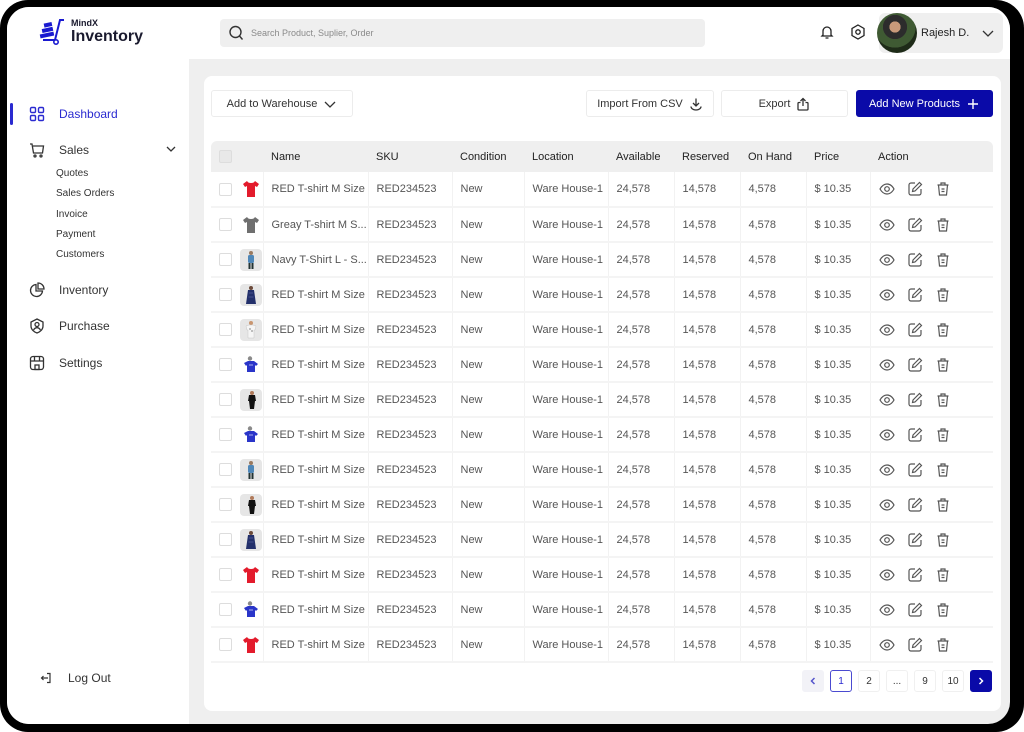  I want to click on column-header-location: Location, so click(566, 156).